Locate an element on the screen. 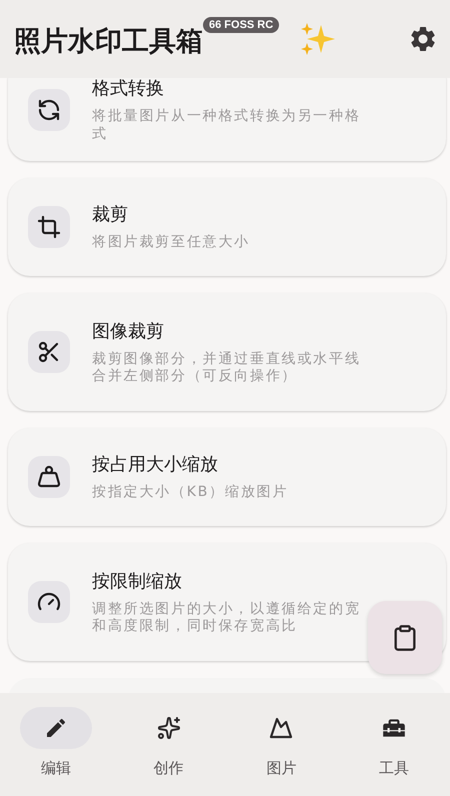 This screenshot has height=796, width=450. nav-tab: 创作 is located at coordinates (168, 751).